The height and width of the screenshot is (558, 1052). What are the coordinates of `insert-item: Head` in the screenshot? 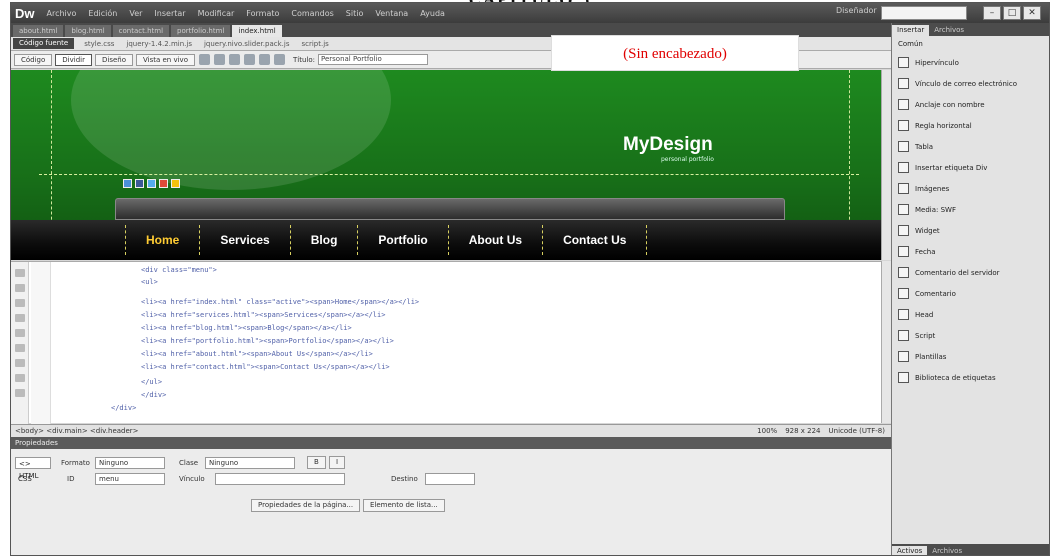 It's located at (970, 314).